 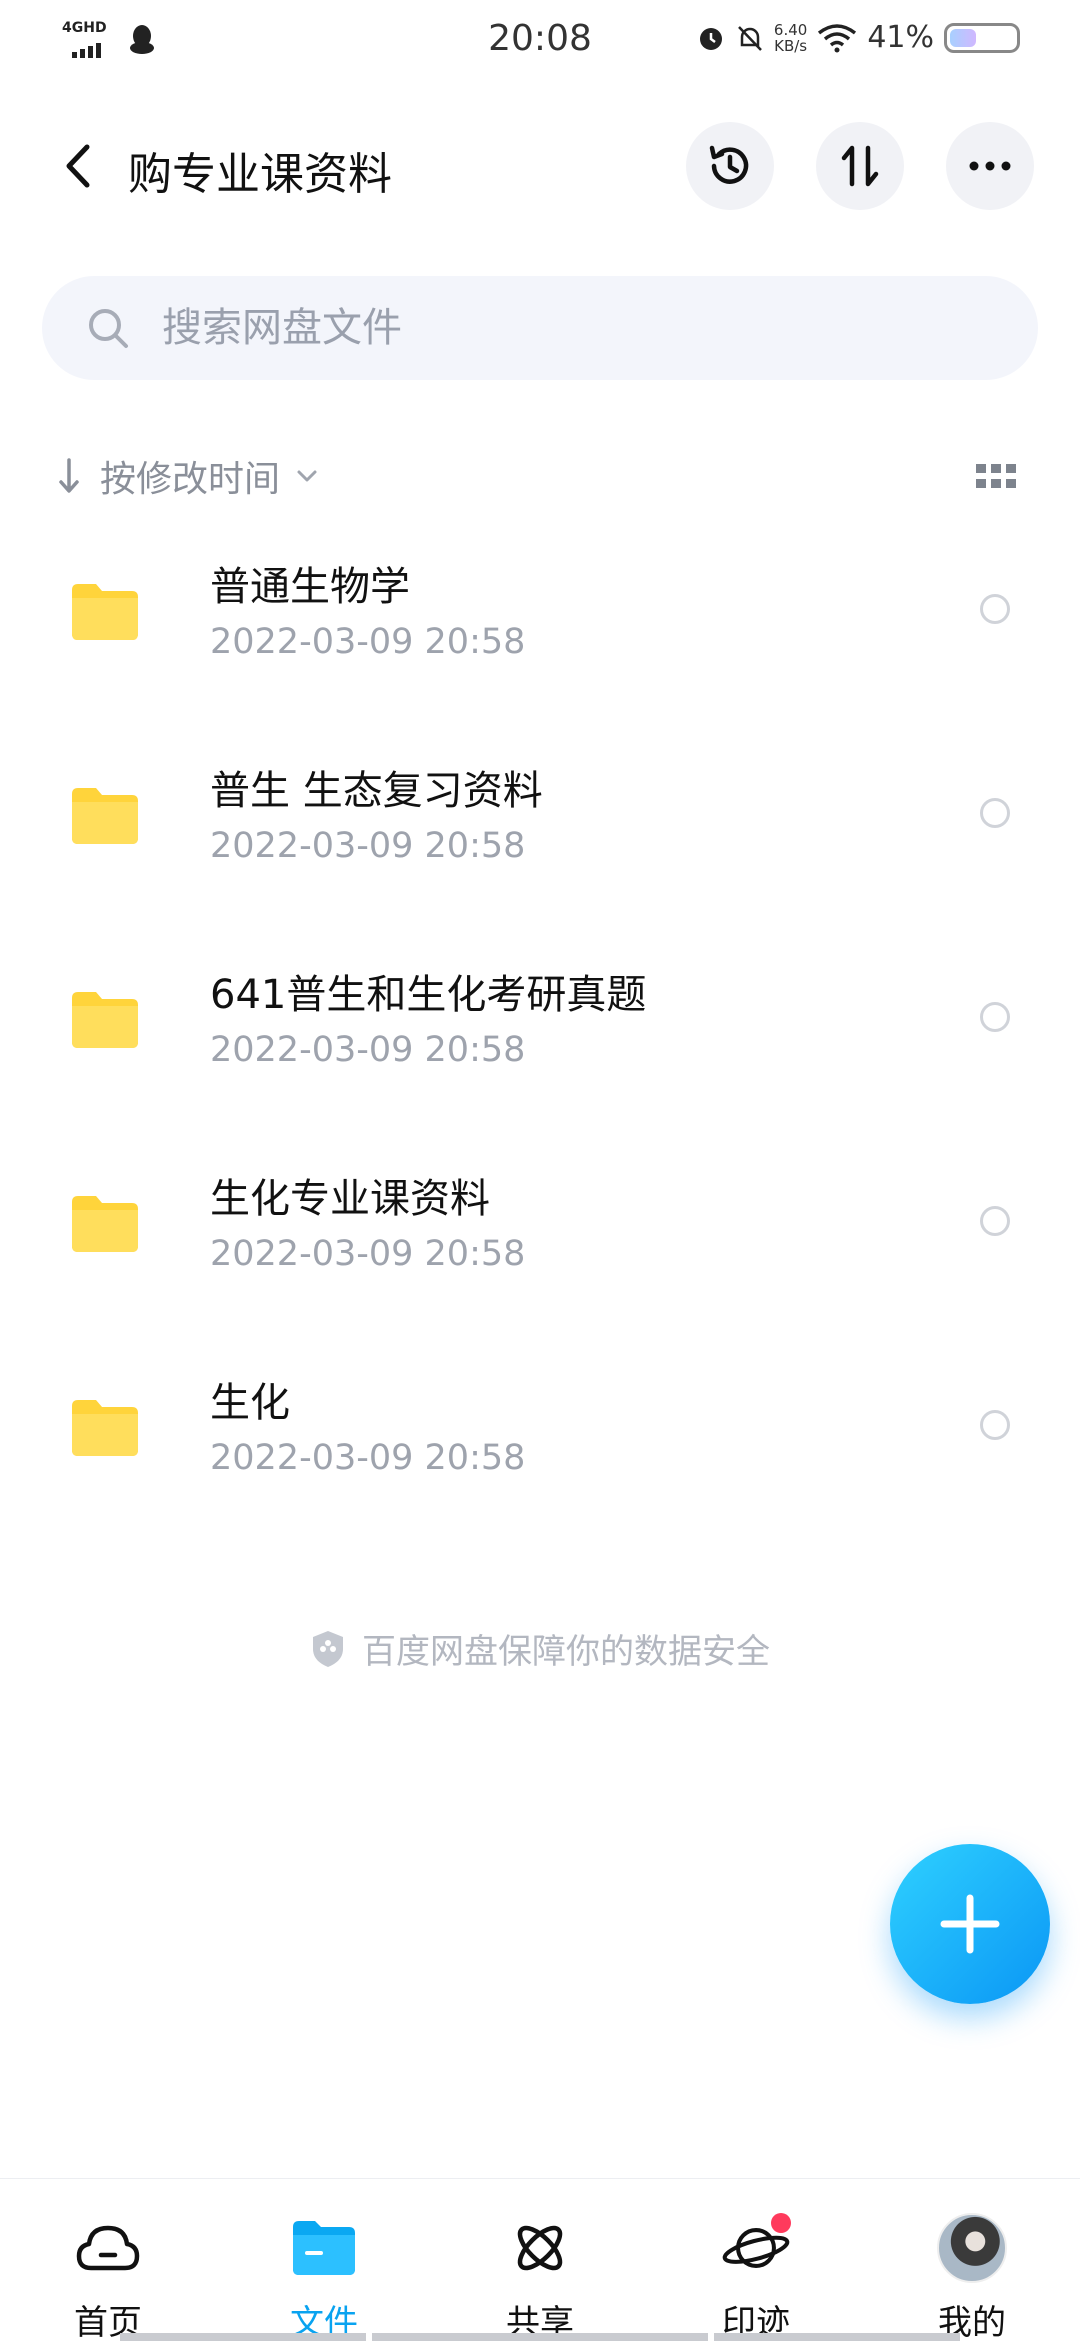 What do you see at coordinates (540, 1442) in the screenshot?
I see `list-item: 生化 2022-03-09 20:58` at bounding box center [540, 1442].